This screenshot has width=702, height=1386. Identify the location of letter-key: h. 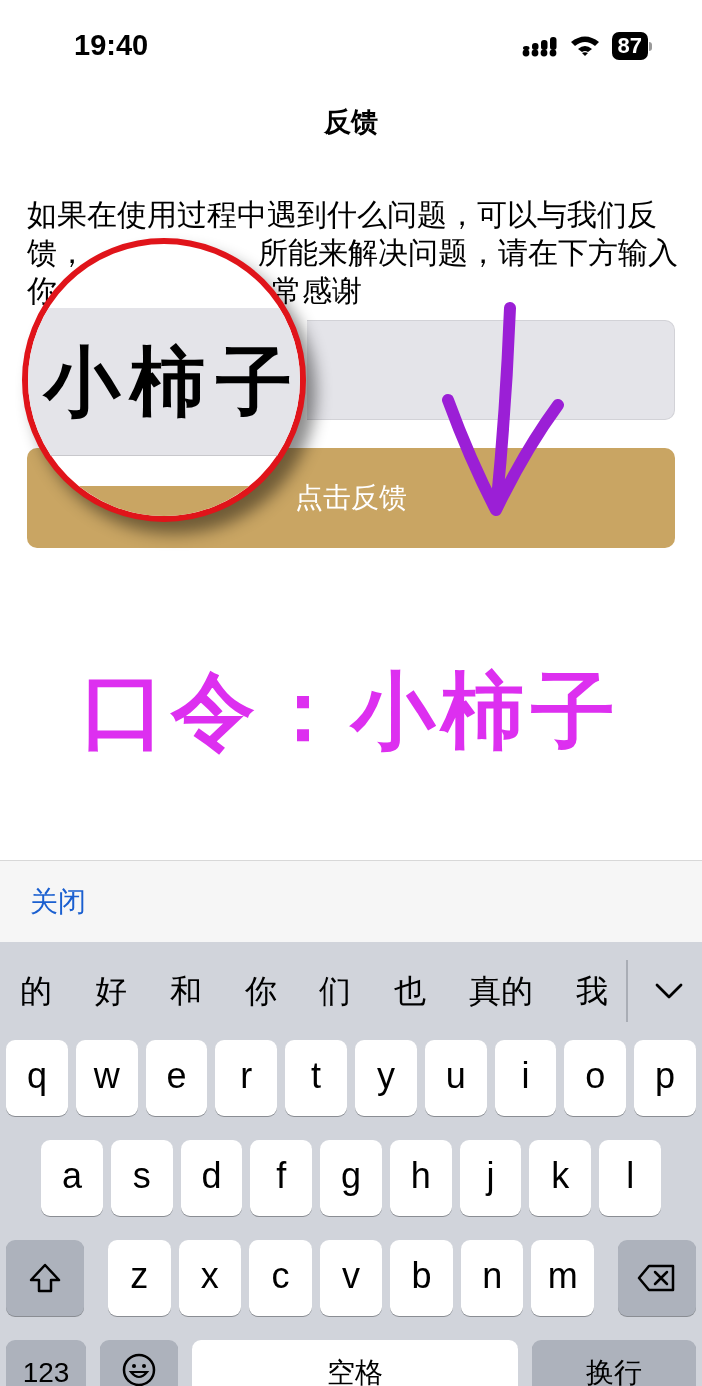
(420, 1178).